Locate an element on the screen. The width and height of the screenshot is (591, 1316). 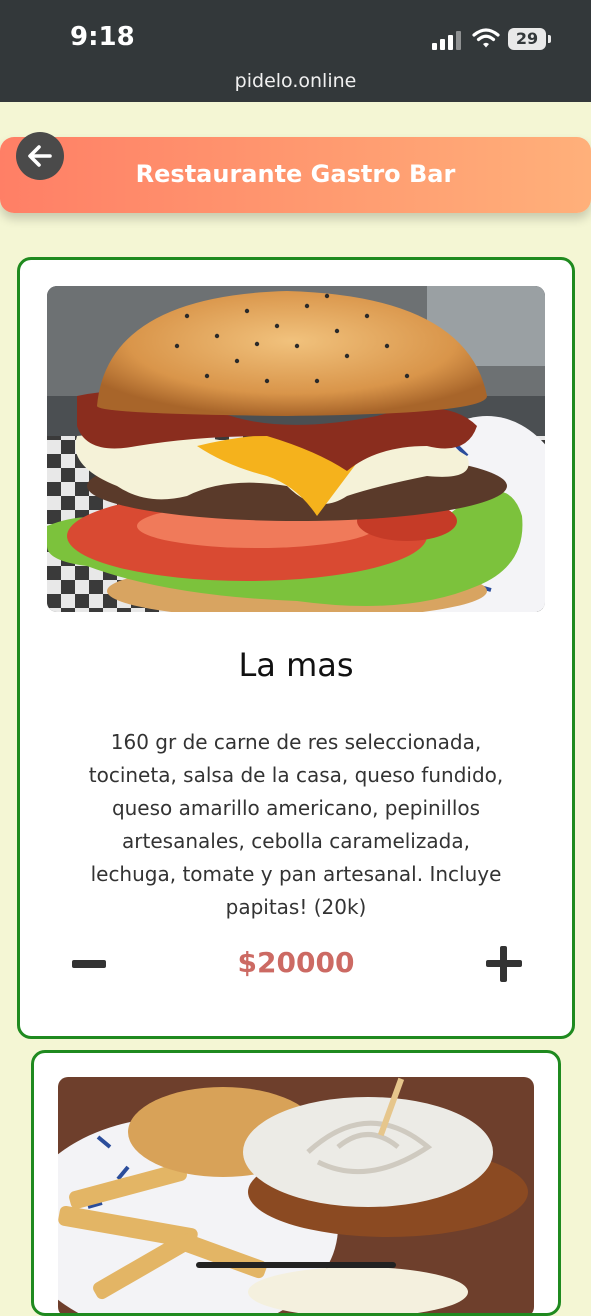
wifi-icon is located at coordinates (486, 38).